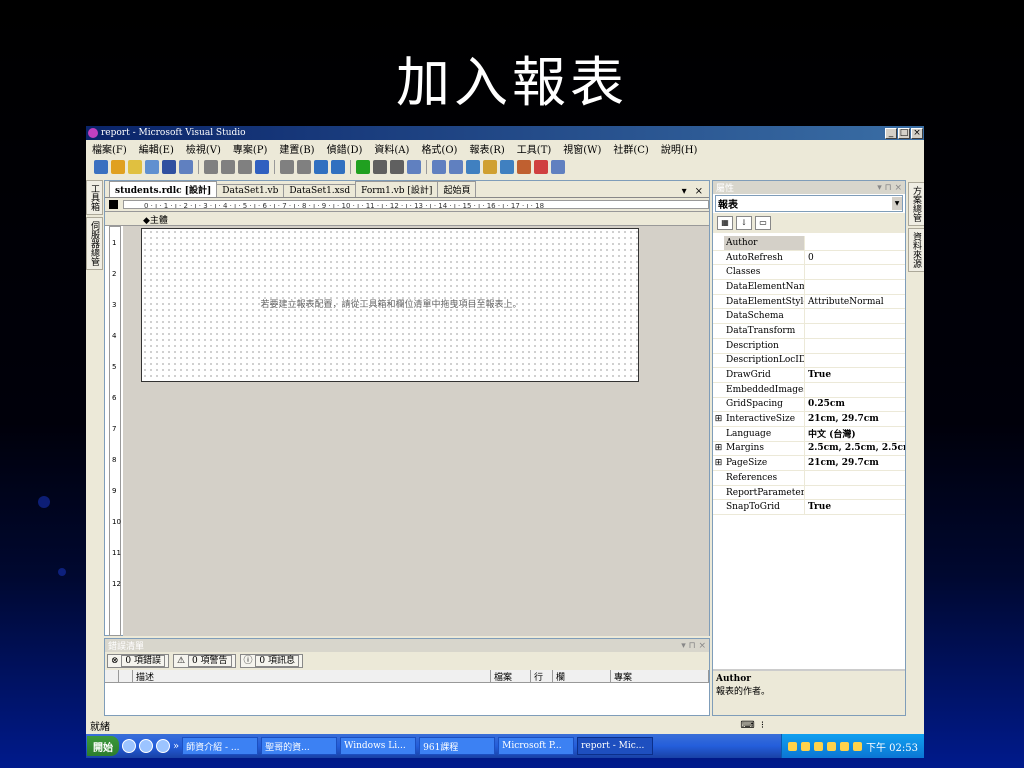  I want to click on media-icon, so click(163, 746).